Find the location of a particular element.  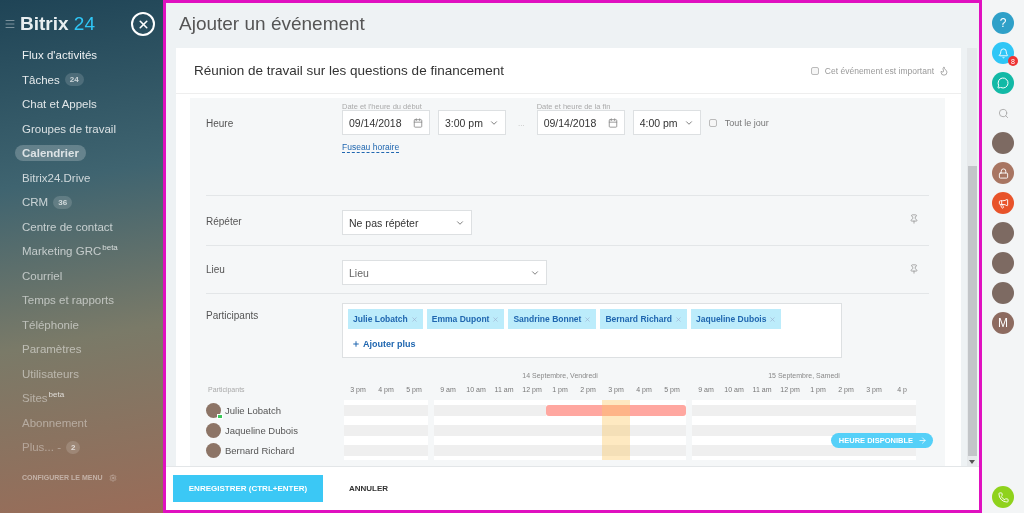

megaphone-button is located at coordinates (1003, 203).